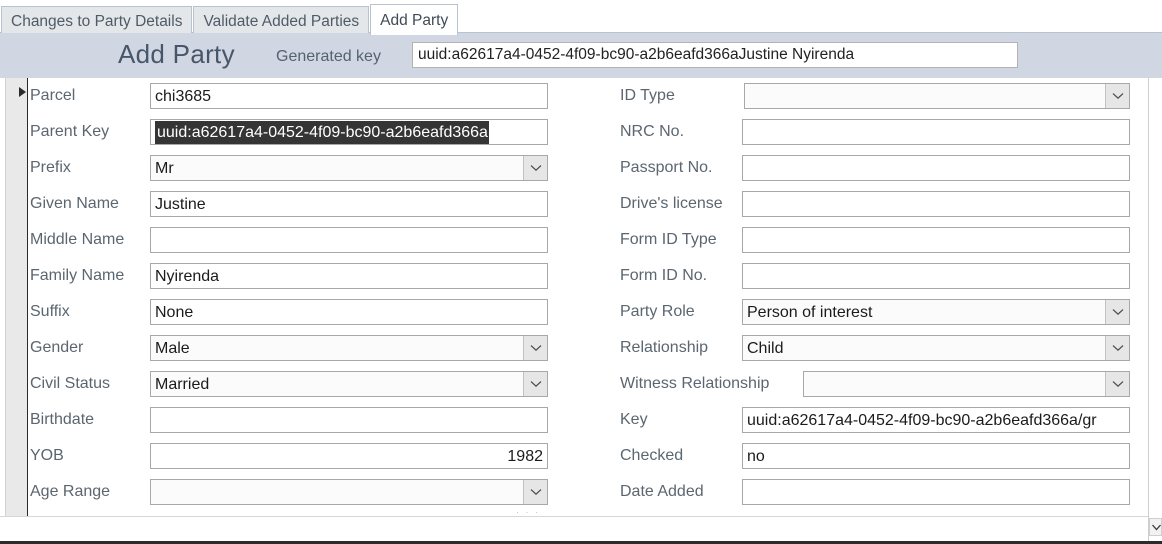 Image resolution: width=1162 pixels, height=544 pixels. I want to click on label-id-type: ID Type, so click(647, 95).